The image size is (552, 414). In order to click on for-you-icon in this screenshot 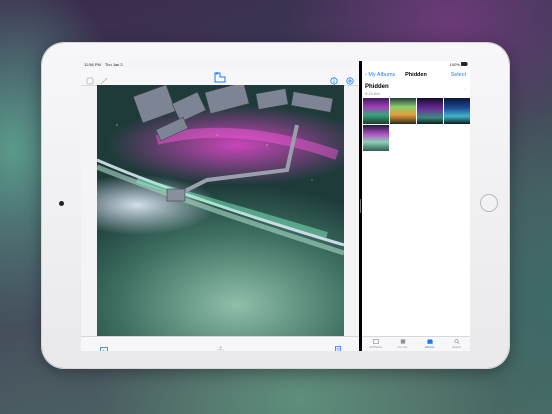, I will do `click(402, 341)`.